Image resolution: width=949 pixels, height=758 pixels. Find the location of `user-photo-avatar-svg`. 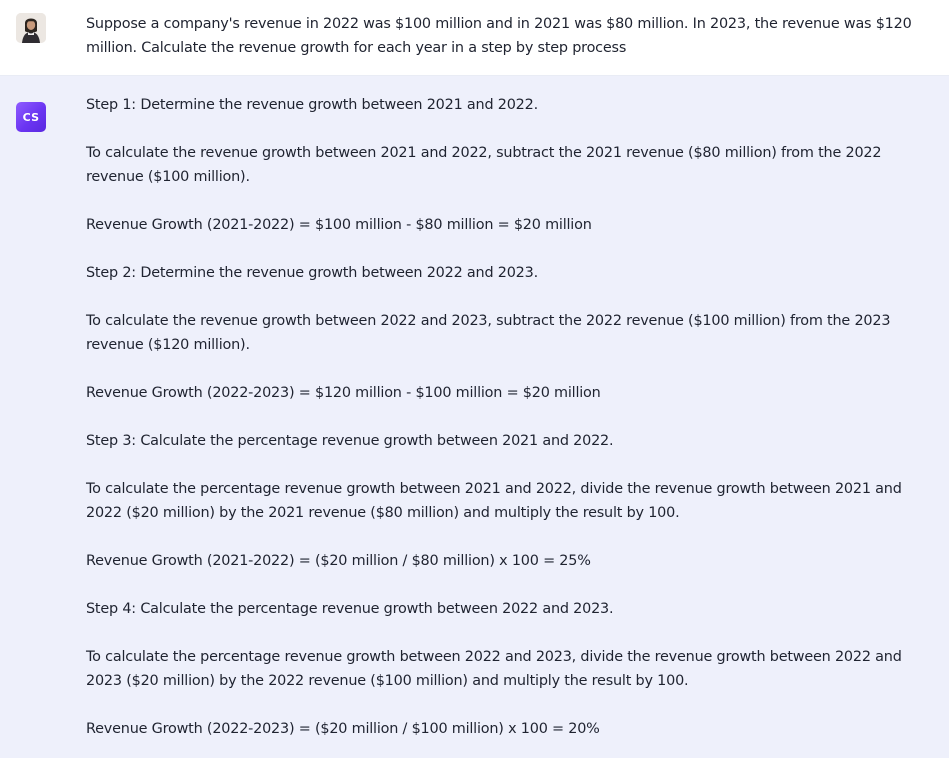

user-photo-avatar-svg is located at coordinates (31, 28).